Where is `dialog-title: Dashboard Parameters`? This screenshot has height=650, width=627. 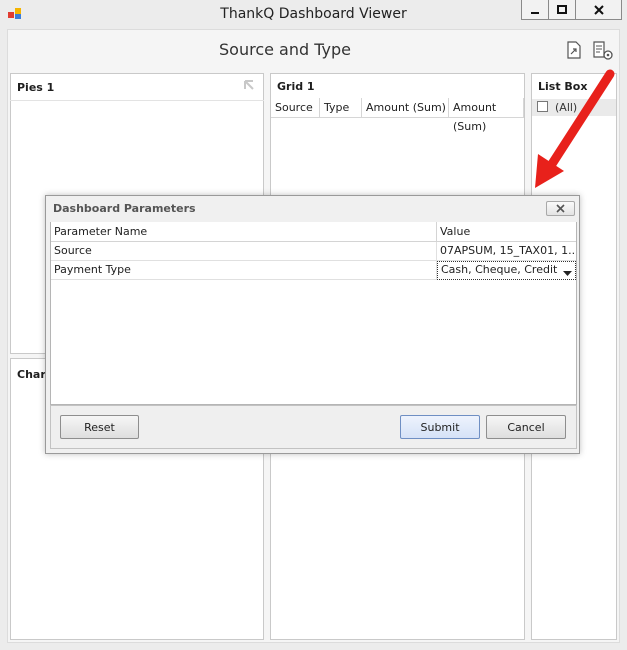
dialog-title: Dashboard Parameters is located at coordinates (124, 208).